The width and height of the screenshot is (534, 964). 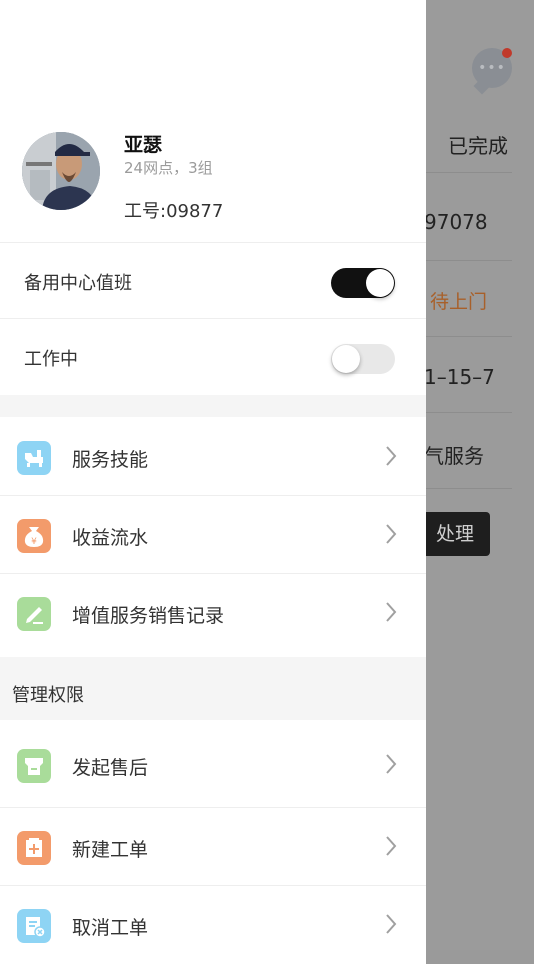 I want to click on section-title: 管理权限, so click(x=48, y=695).